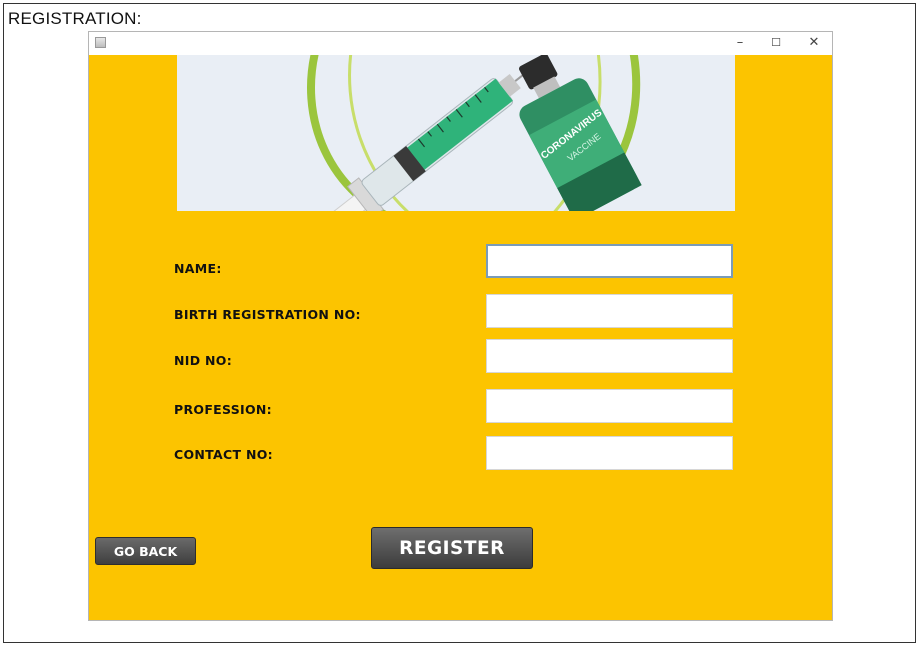 This screenshot has width=921, height=647. Describe the element at coordinates (740, 43) in the screenshot. I see `minimize-button: –` at that location.